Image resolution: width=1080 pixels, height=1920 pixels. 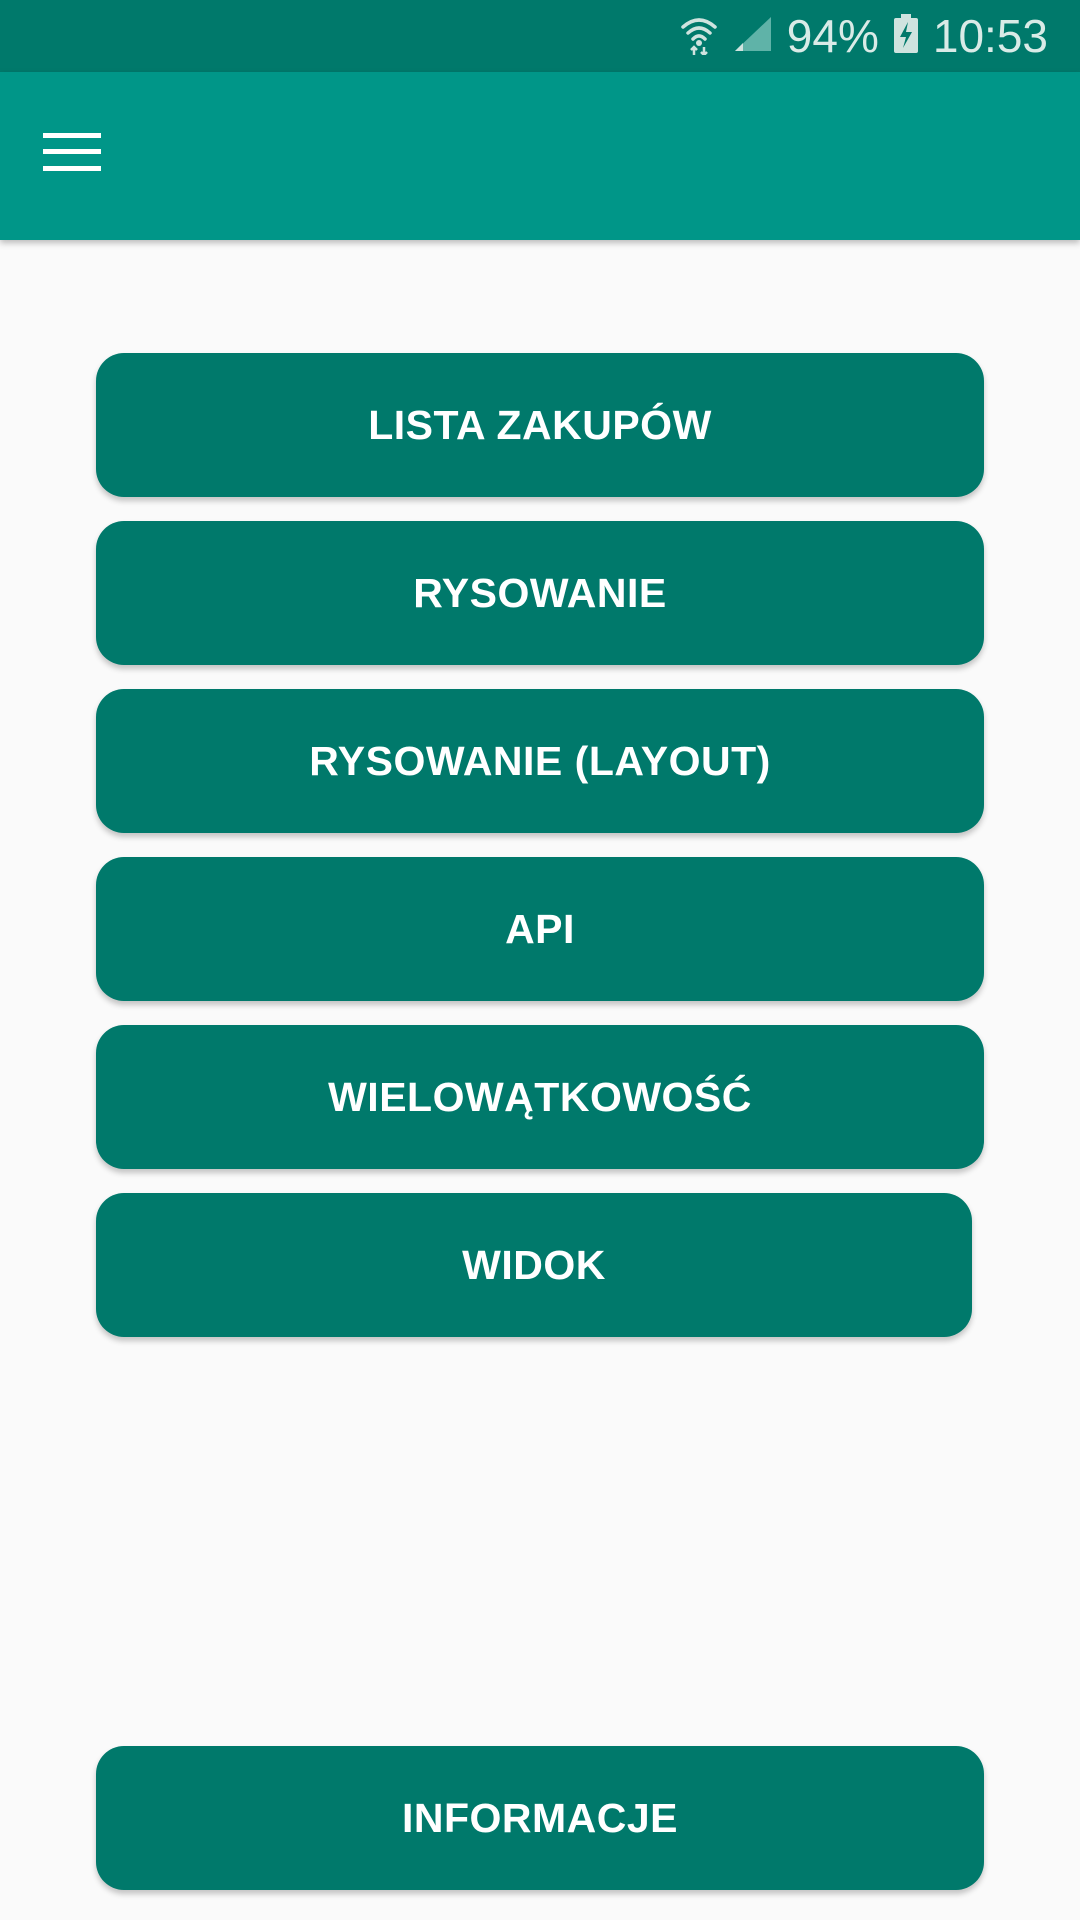 I want to click on menu-button, so click(x=72, y=154).